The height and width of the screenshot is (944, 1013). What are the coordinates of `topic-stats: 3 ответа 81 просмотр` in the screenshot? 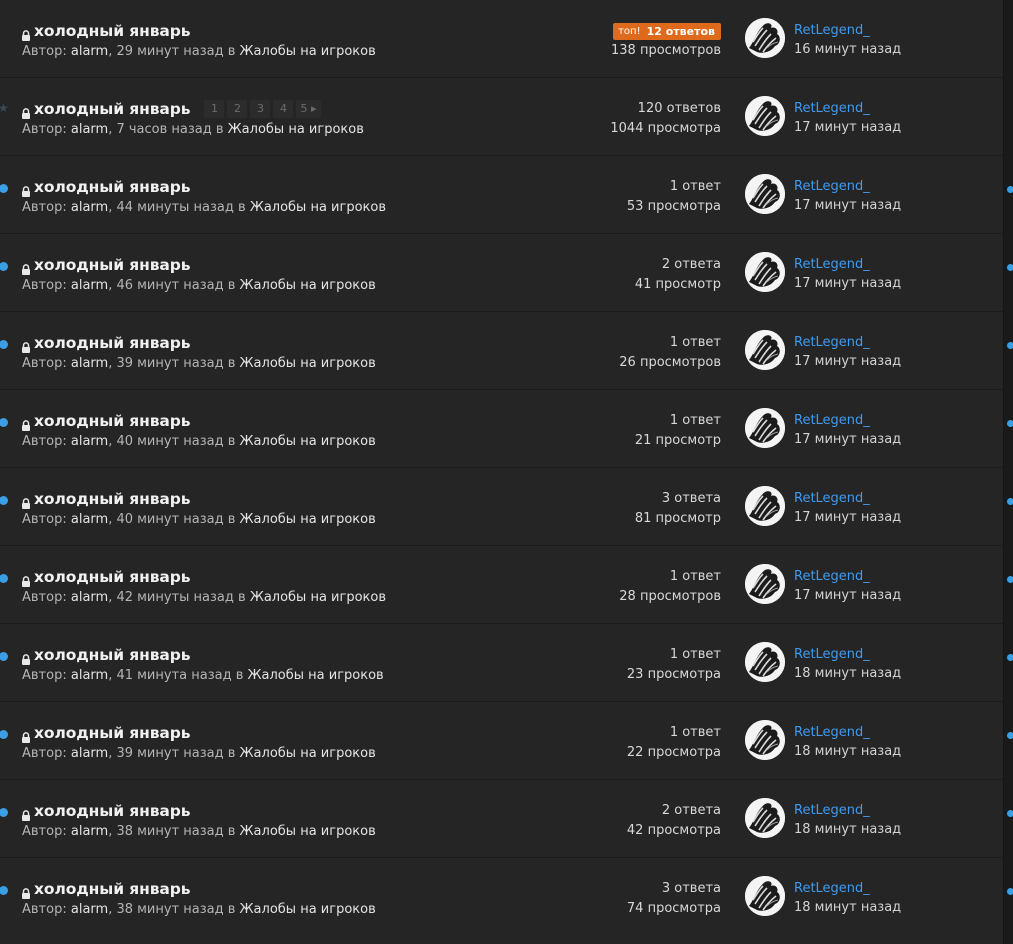 It's located at (678, 509).